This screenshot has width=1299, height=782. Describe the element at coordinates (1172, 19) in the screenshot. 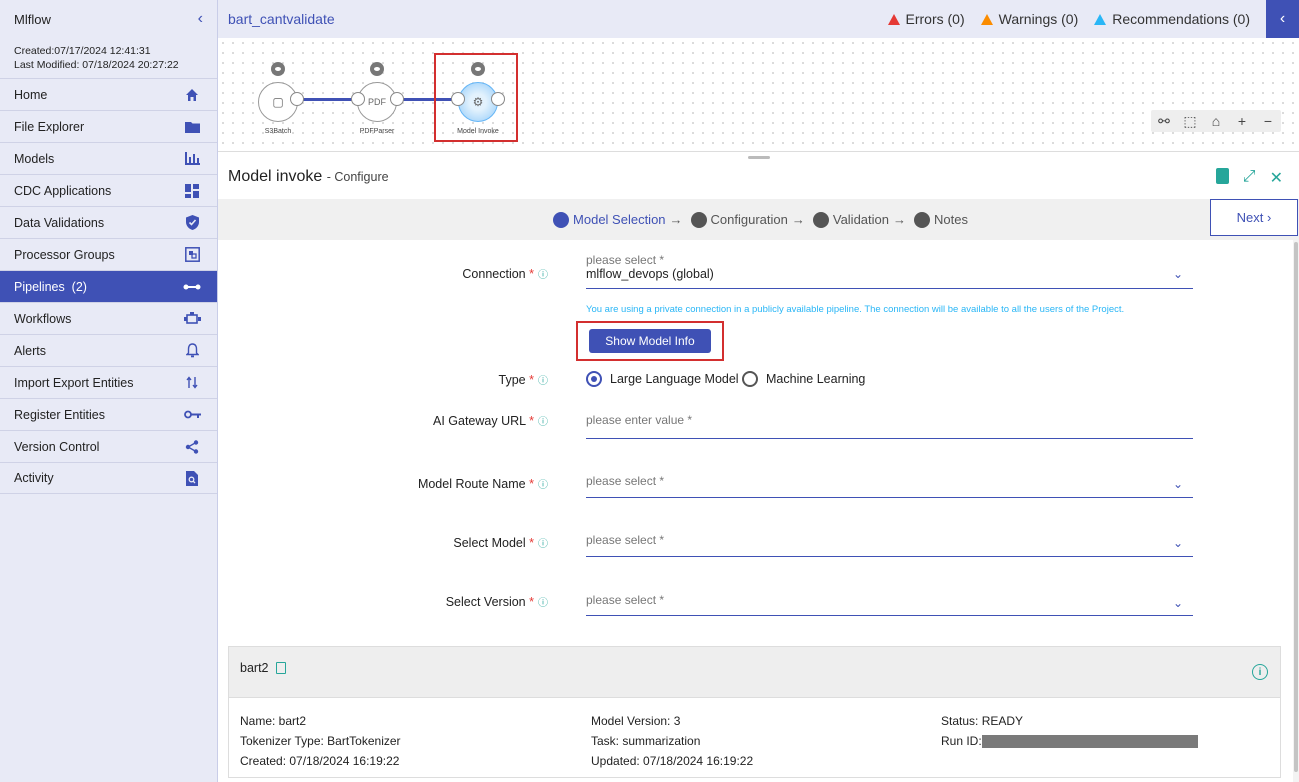

I see `recommendations-status: Recommendations (0)` at that location.